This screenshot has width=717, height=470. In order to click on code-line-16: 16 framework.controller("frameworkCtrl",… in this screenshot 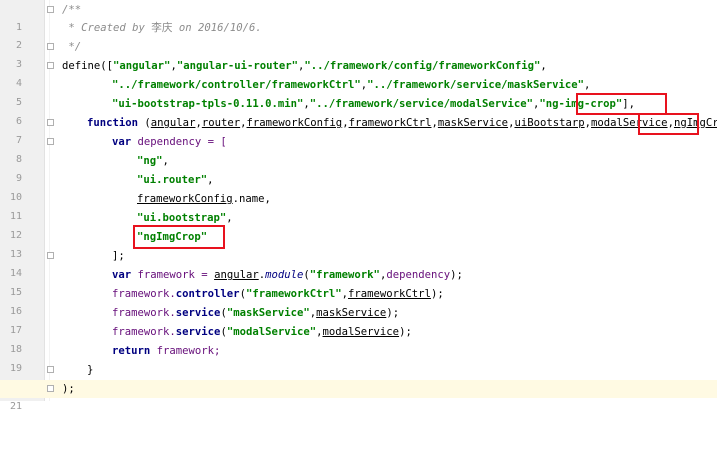, I will do `click(358, 301)`.